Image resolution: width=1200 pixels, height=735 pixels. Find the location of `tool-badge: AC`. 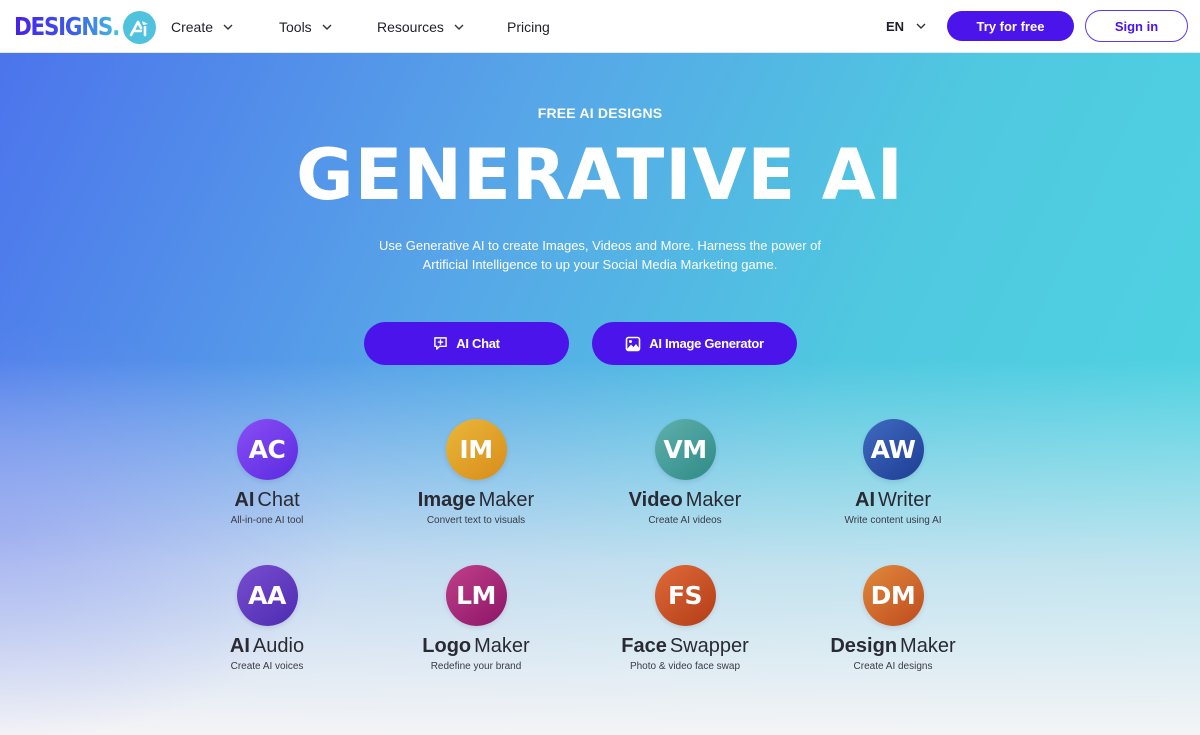

tool-badge: AC is located at coordinates (267, 449).